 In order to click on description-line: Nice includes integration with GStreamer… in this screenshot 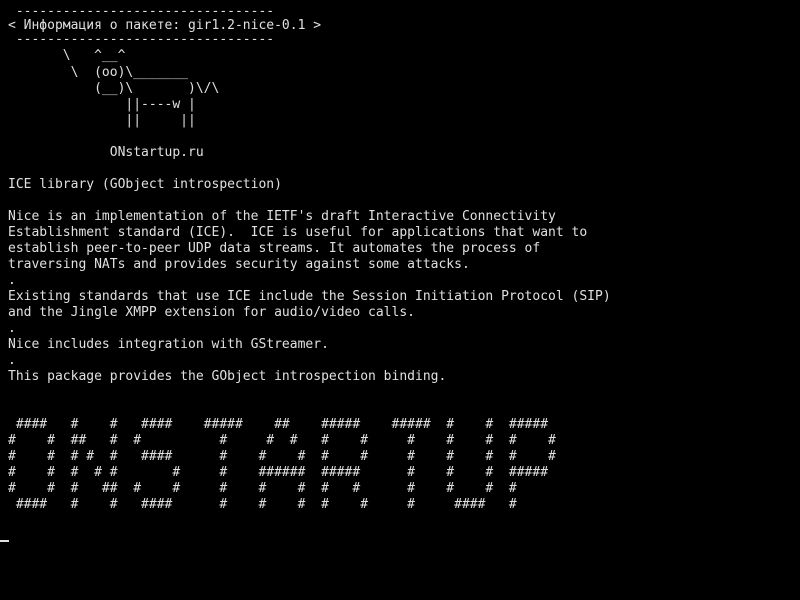, I will do `click(168, 344)`.